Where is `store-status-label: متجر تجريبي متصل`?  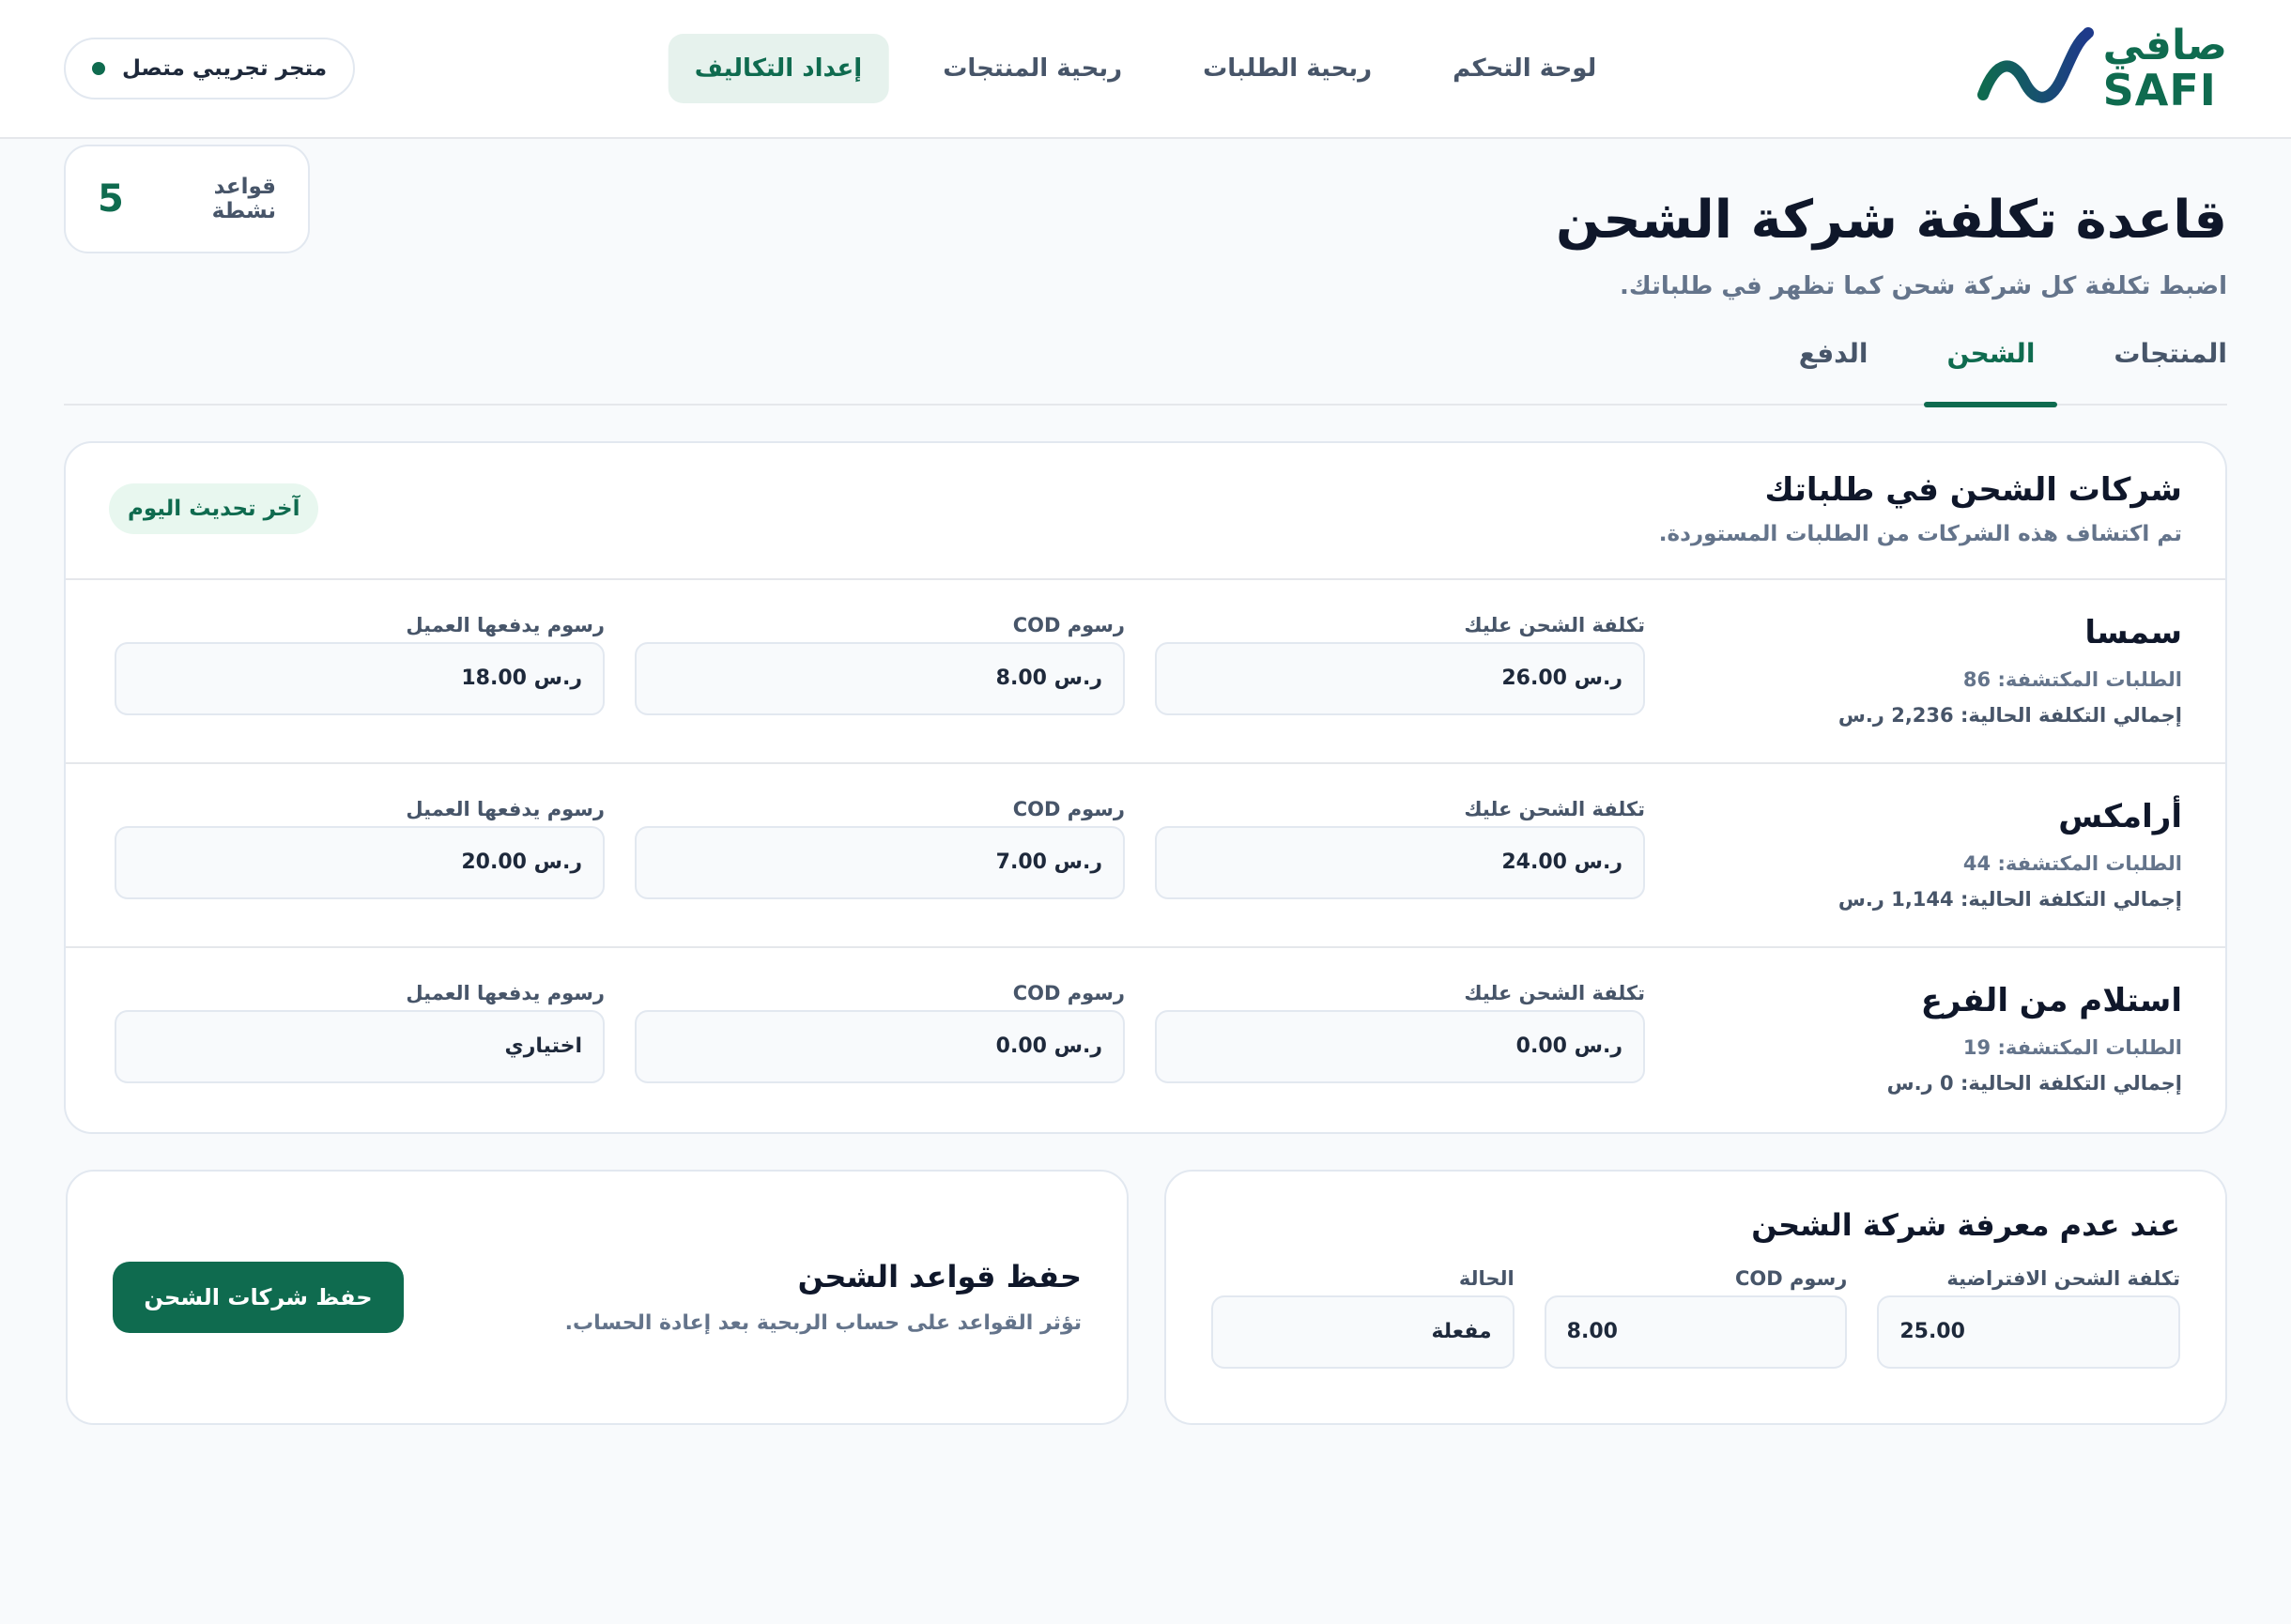 store-status-label: متجر تجريبي متصل is located at coordinates (225, 68).